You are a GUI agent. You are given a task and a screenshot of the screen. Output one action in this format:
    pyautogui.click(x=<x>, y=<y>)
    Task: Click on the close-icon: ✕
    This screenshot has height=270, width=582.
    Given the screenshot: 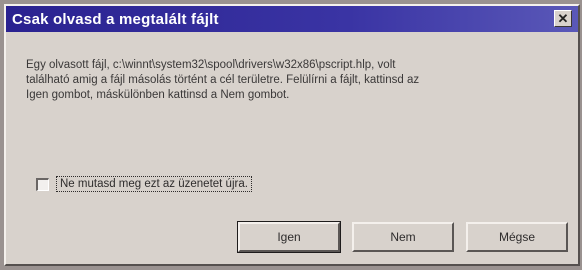 What is the action you would take?
    pyautogui.click(x=563, y=18)
    